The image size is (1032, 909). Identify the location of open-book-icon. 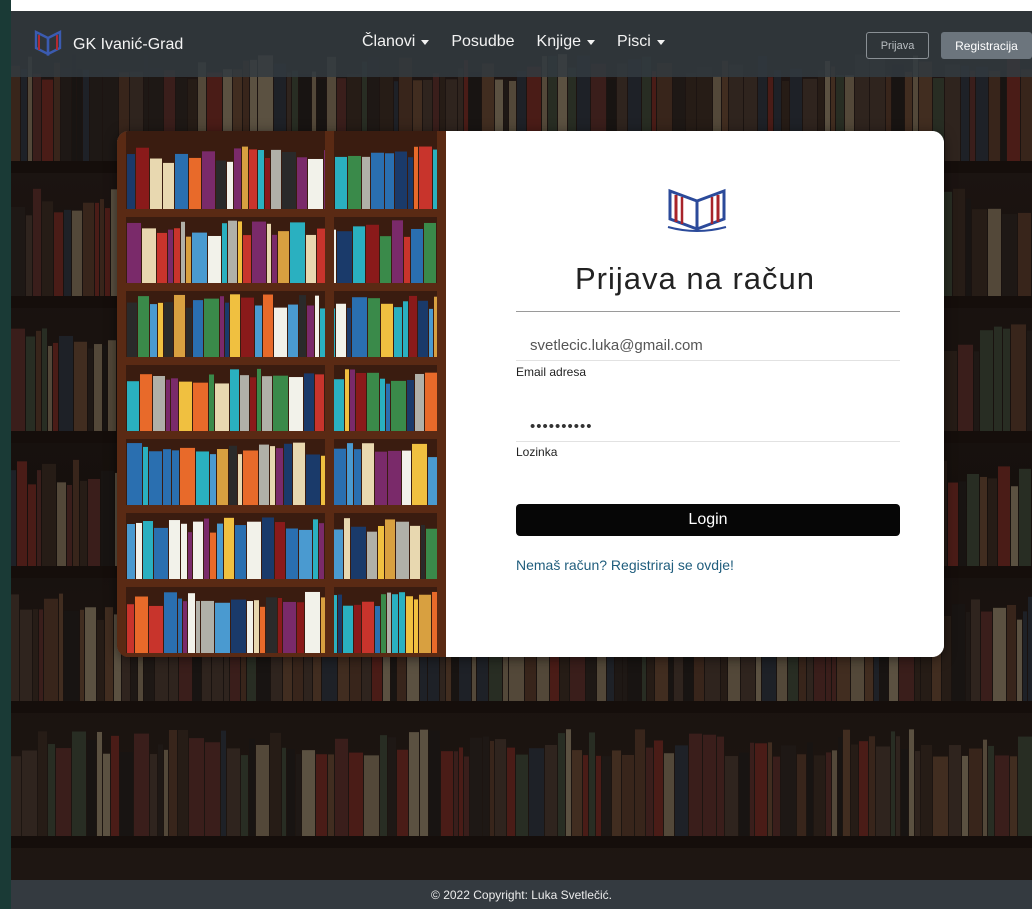
(48, 45).